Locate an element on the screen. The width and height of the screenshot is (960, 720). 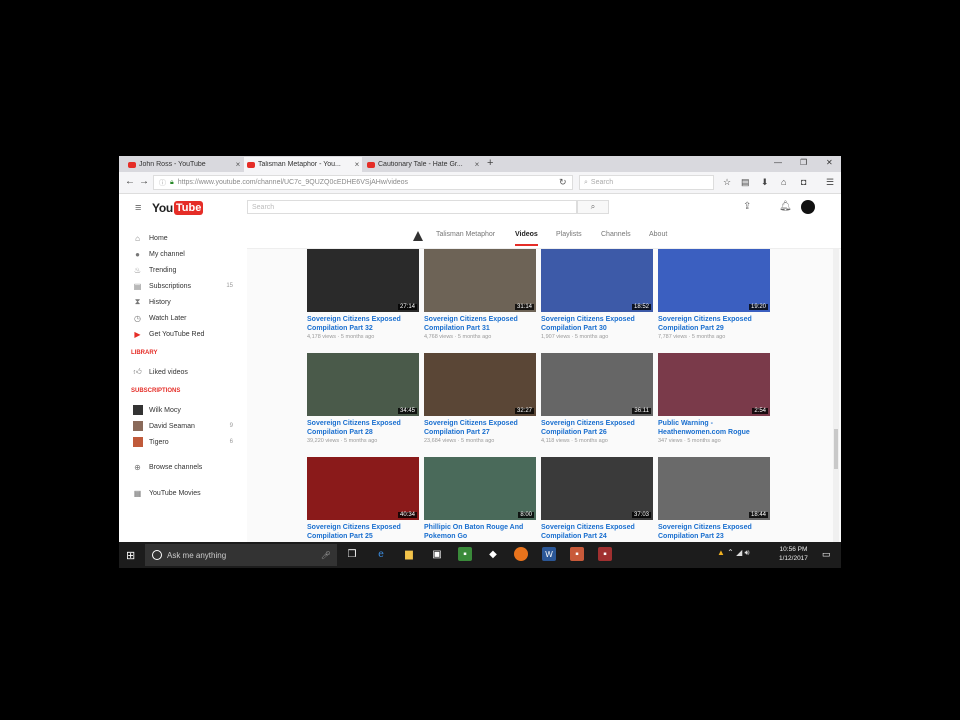
youtube-search-button: ⌕ is located at coordinates (593, 207).